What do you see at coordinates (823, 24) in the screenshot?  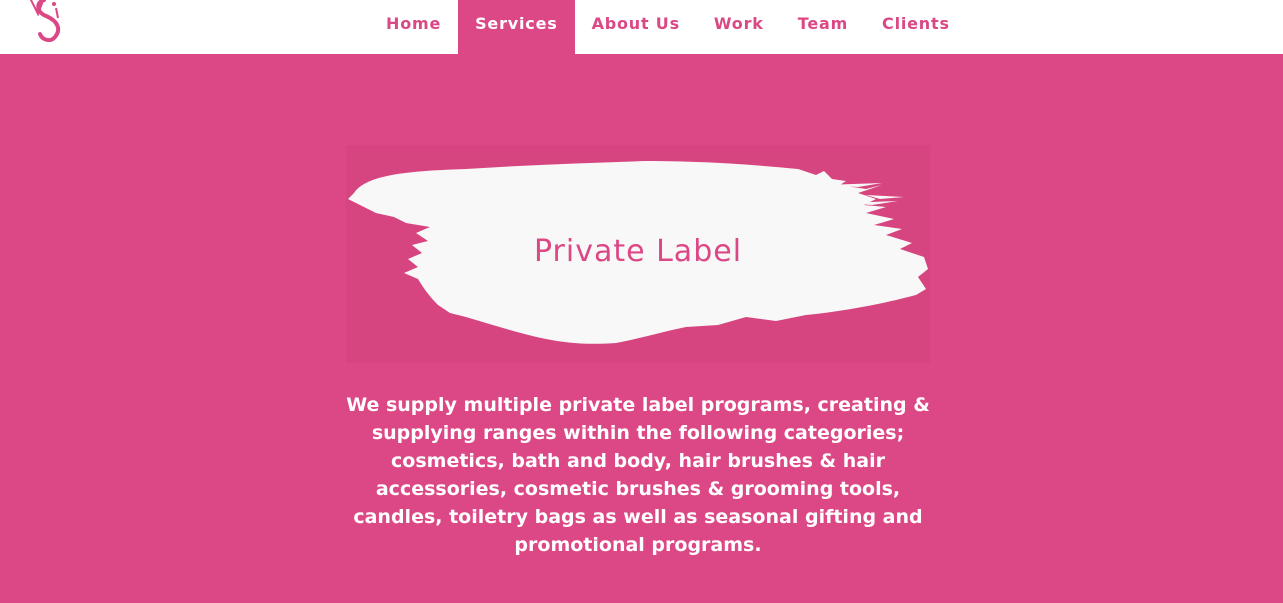 I see `nav-item-team: Team` at bounding box center [823, 24].